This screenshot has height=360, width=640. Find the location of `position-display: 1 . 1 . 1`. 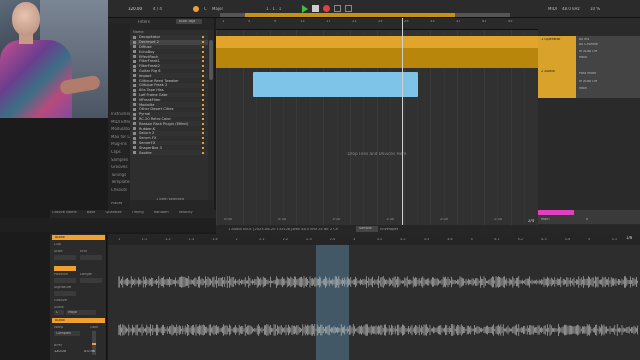

position-display: 1 . 1 . 1 is located at coordinates (273, 9).